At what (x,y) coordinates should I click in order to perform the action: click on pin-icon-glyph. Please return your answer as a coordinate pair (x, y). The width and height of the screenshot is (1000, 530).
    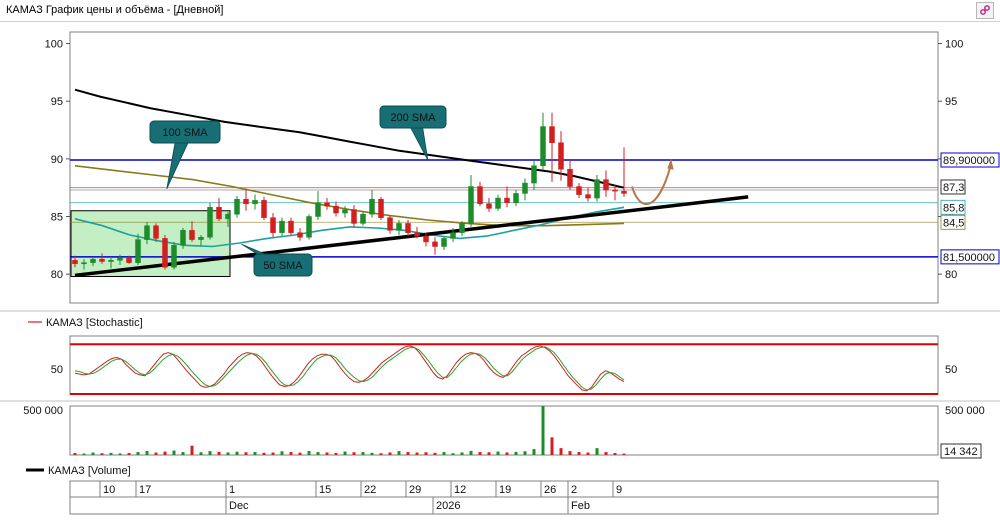
    Looking at the image, I should click on (985, 10).